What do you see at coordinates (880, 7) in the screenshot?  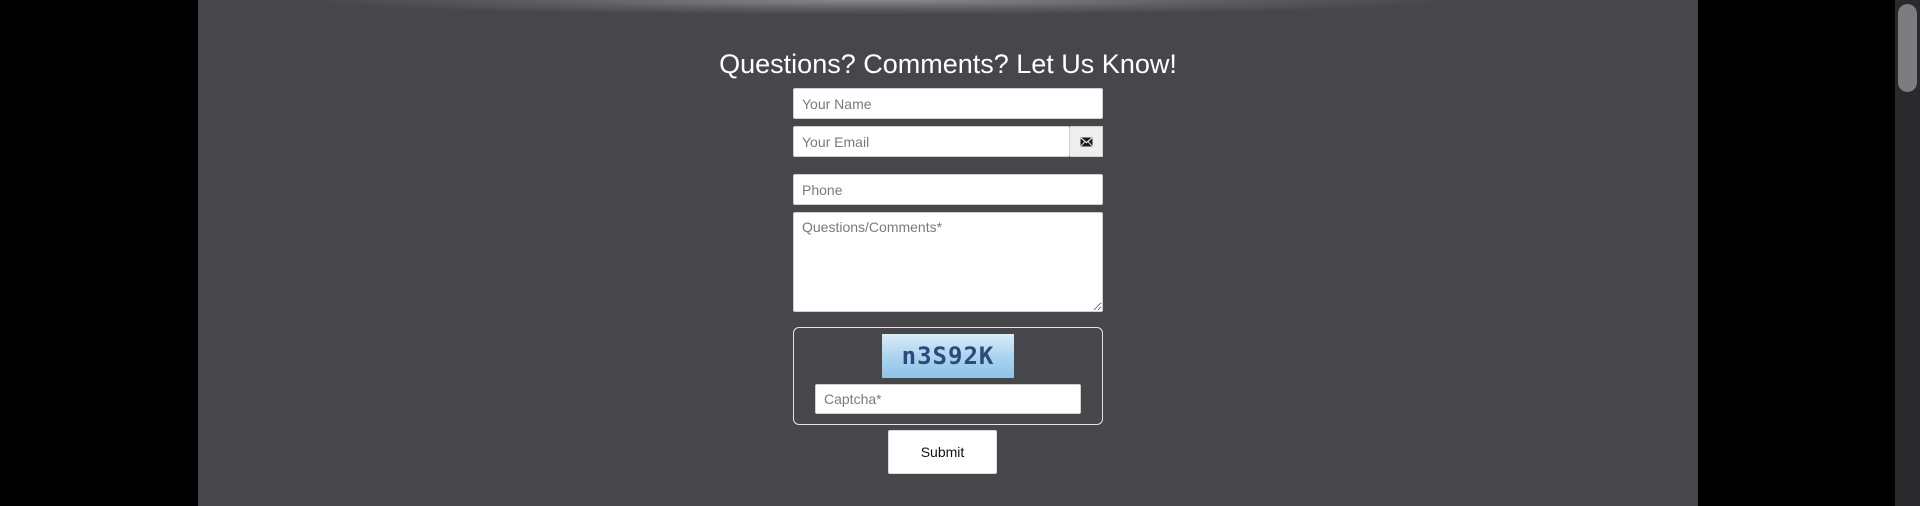 I see `header-shadow` at bounding box center [880, 7].